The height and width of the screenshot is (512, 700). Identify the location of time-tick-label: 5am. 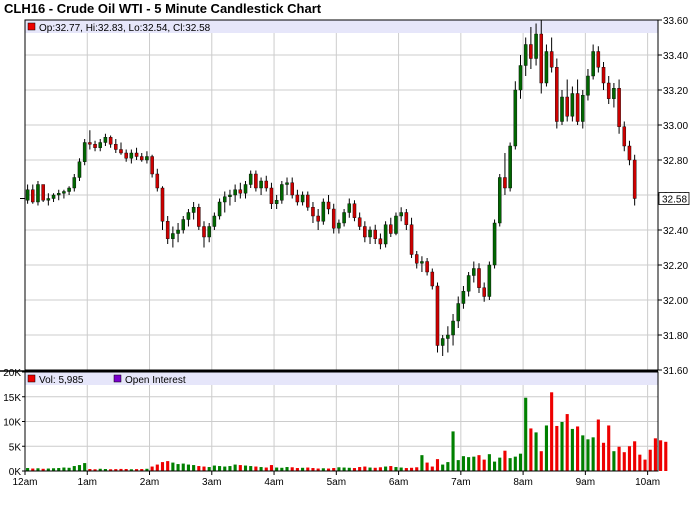
(336, 482).